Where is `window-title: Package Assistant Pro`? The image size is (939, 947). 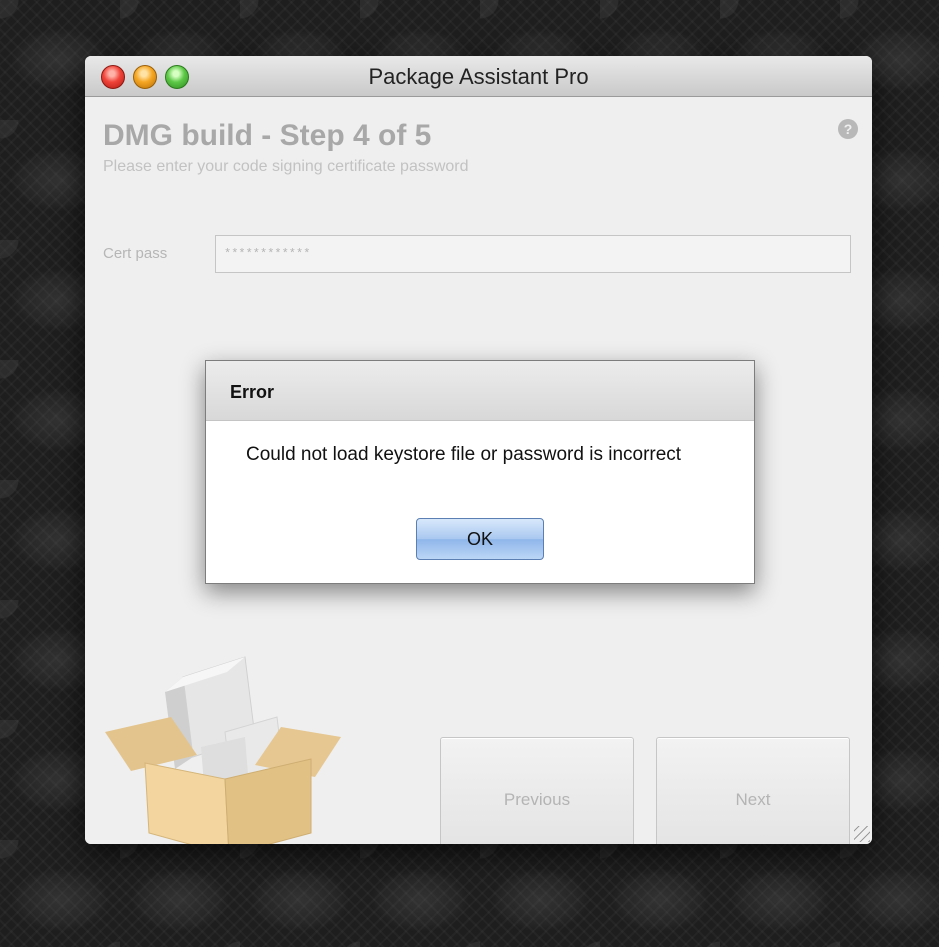 window-title: Package Assistant Pro is located at coordinates (478, 76).